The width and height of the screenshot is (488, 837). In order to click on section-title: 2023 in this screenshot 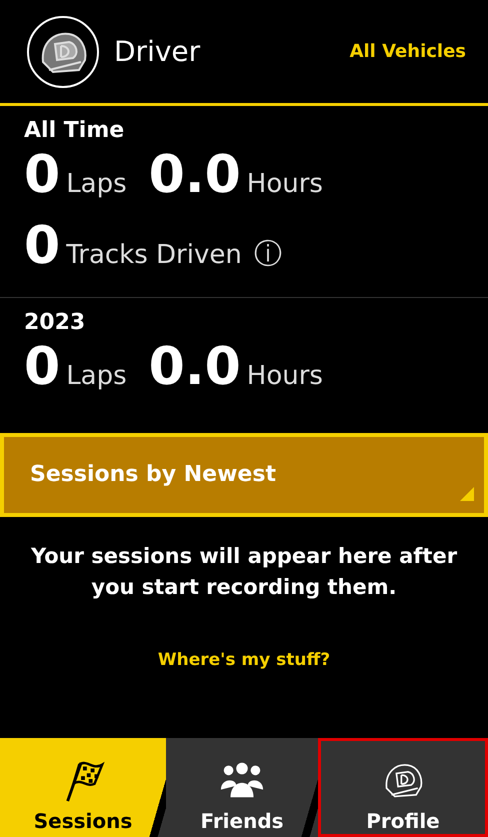, I will do `click(55, 323)`.